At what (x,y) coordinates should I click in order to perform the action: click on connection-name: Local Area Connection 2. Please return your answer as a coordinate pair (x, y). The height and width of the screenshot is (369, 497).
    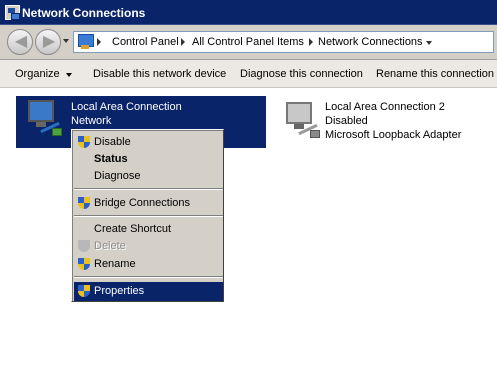
    Looking at the image, I should click on (385, 107).